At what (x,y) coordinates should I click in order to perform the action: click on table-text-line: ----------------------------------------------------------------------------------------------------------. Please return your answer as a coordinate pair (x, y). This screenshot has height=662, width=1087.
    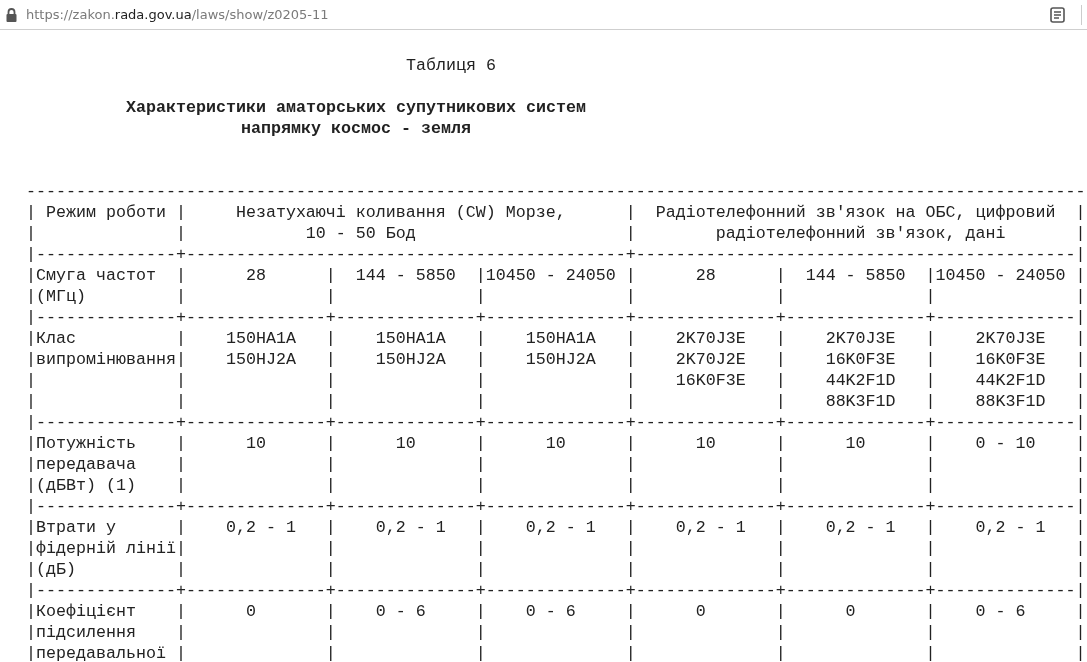
    Looking at the image, I should click on (556, 191).